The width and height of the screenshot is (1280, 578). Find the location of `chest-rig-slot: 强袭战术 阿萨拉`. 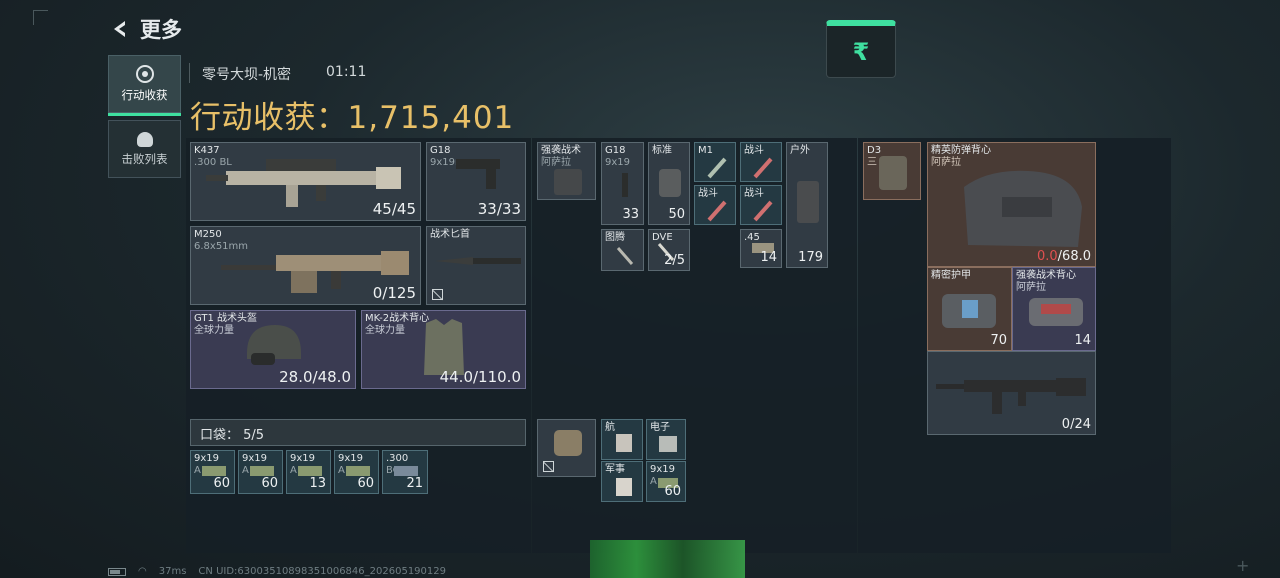

chest-rig-slot: 强袭战术 阿萨拉 is located at coordinates (566, 171).